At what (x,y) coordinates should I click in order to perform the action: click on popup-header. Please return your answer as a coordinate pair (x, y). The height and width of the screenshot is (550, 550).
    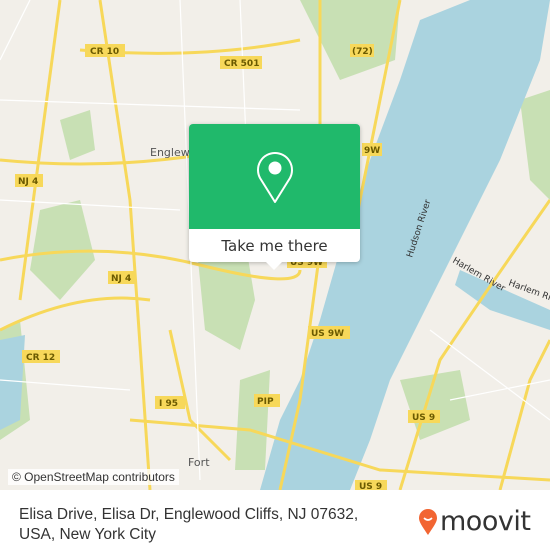
    Looking at the image, I should click on (274, 176).